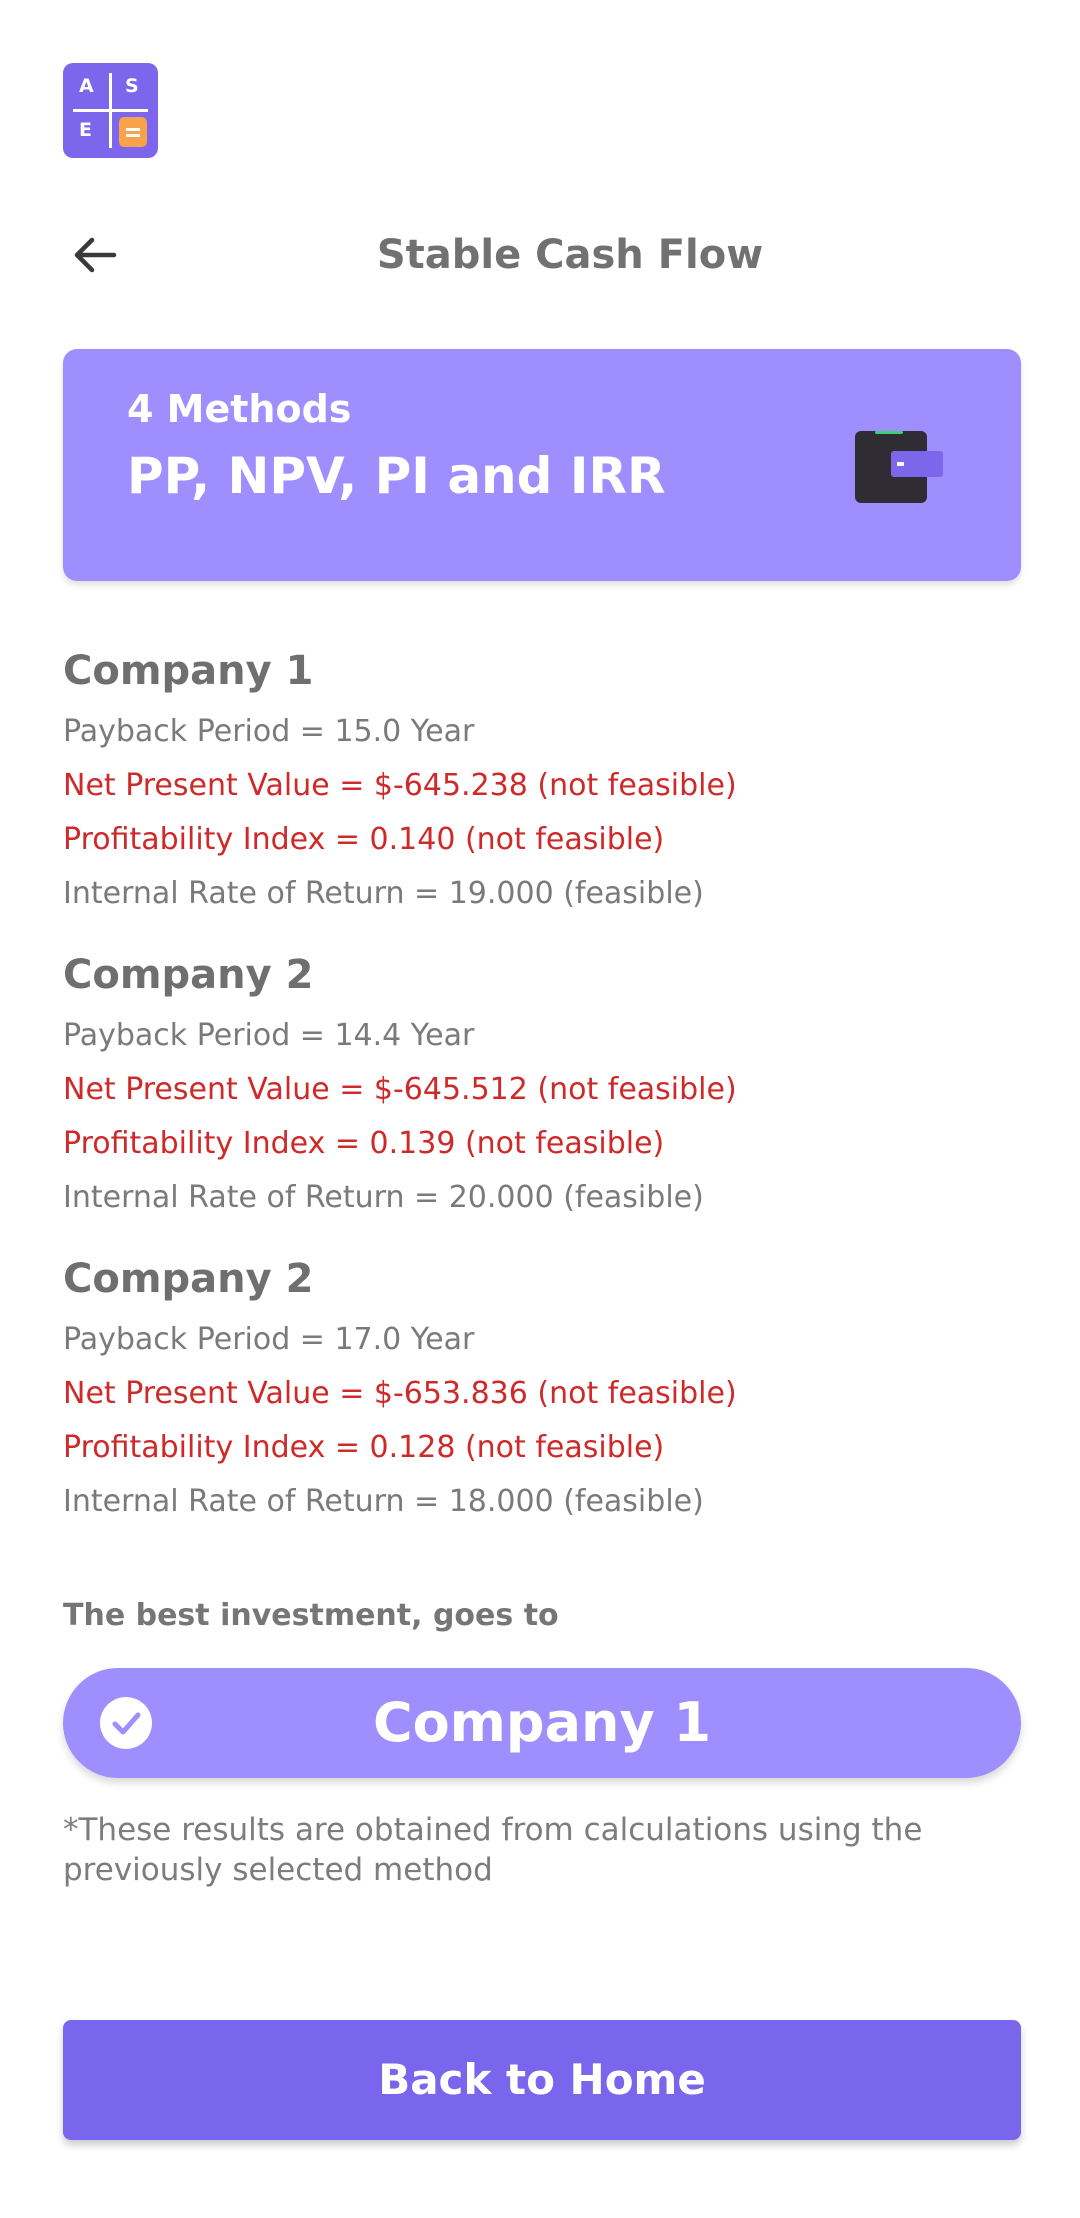  Describe the element at coordinates (269, 1339) in the screenshot. I see `payback-period: Payback Period = 17.0 Year` at that location.